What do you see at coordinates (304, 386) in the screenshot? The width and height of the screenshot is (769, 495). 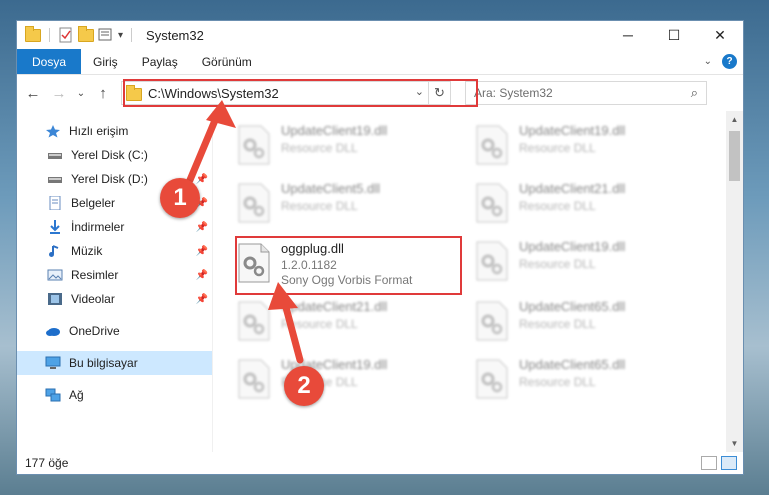 I see `step-2-badge: 2` at bounding box center [304, 386].